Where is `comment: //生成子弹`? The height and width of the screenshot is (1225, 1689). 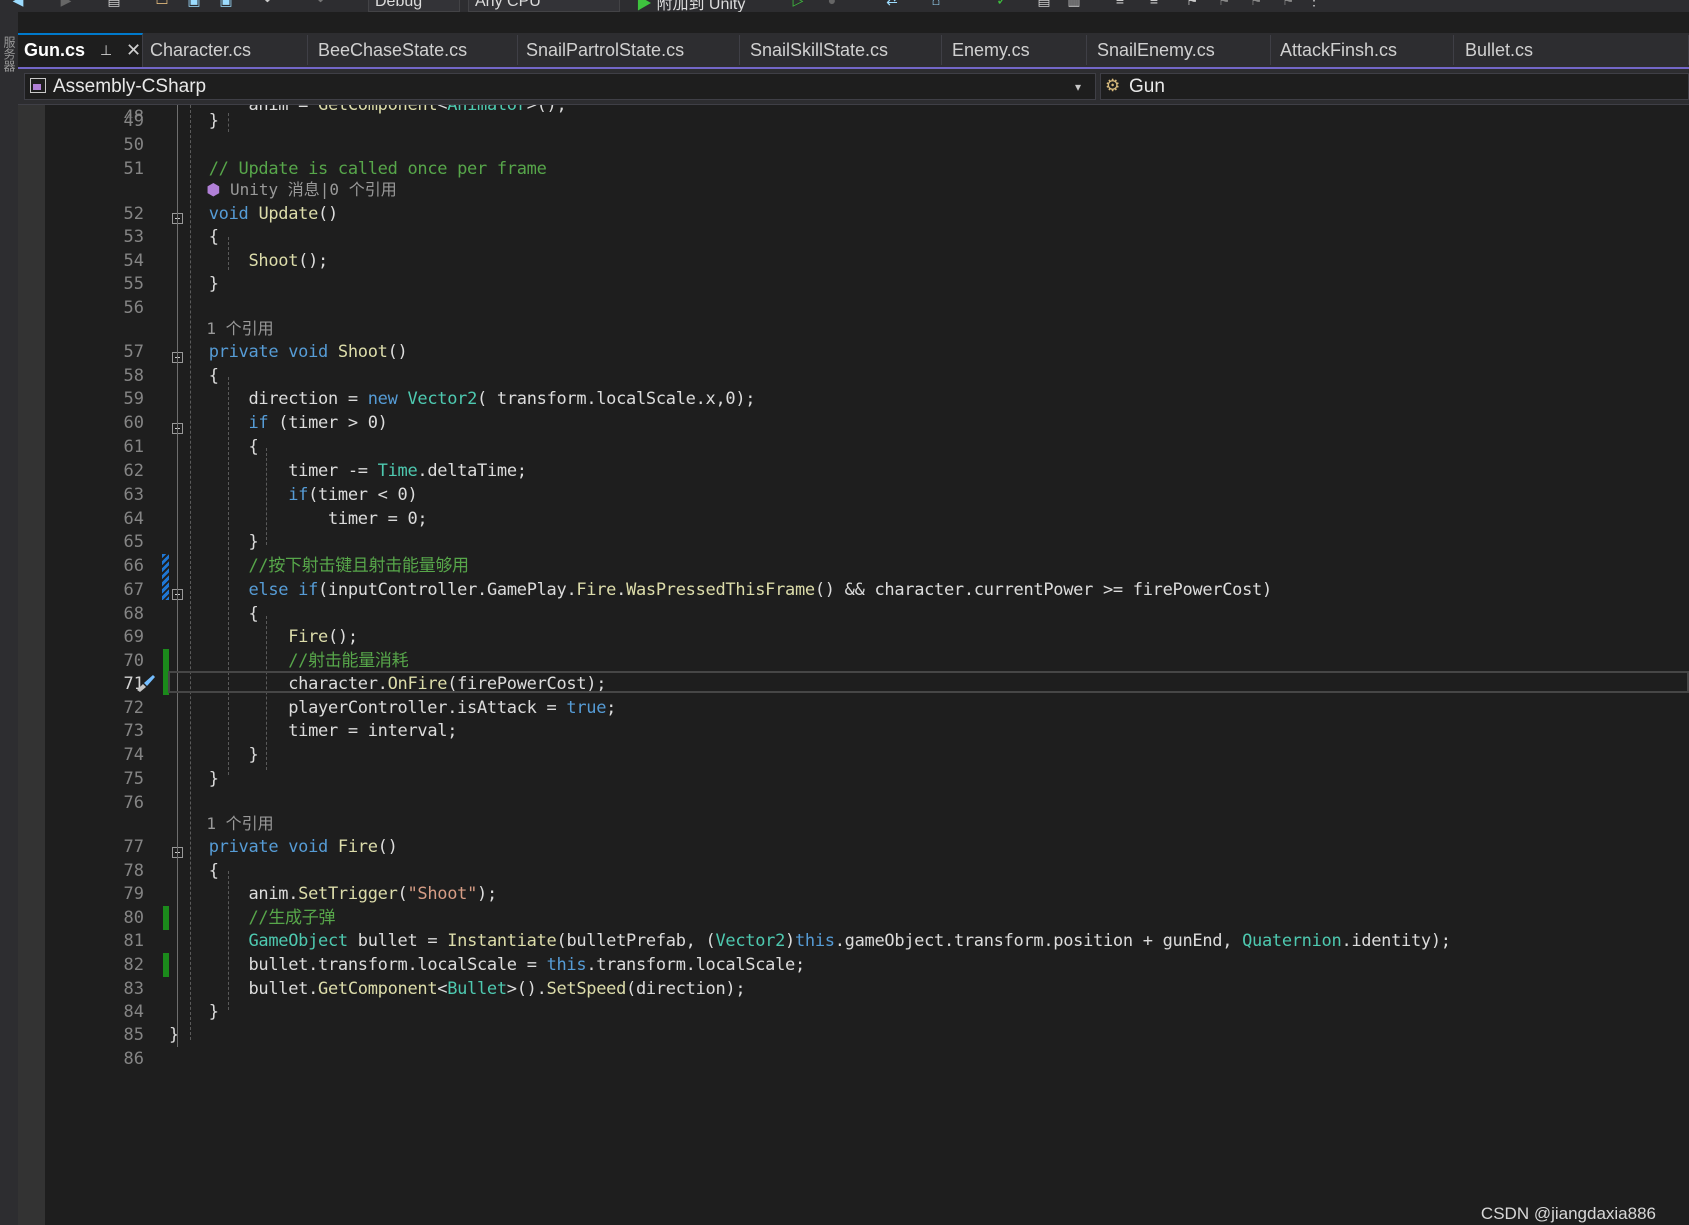 comment: //生成子弹 is located at coordinates (292, 918).